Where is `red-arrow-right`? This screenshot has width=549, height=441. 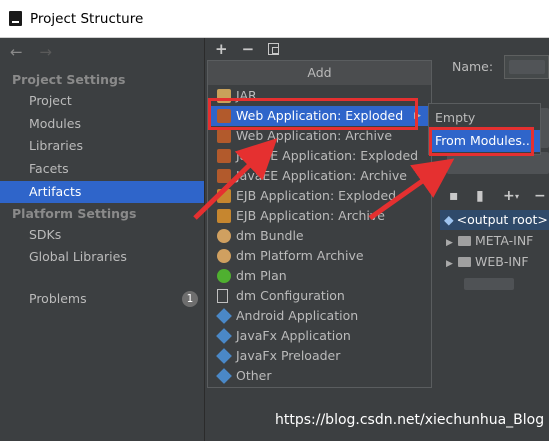
red-arrow-right is located at coordinates (411, 189).